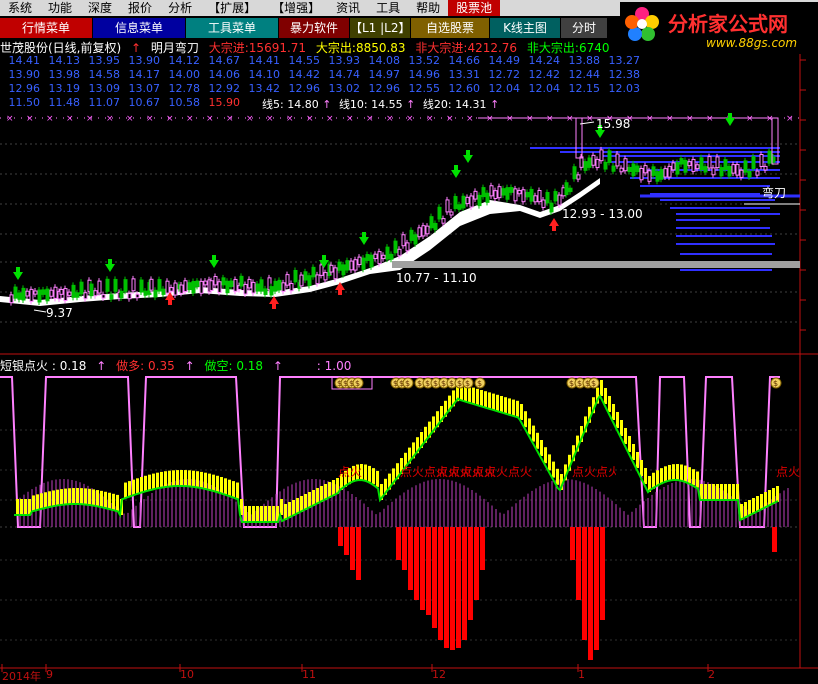 Image resolution: width=818 pixels, height=684 pixels. I want to click on arrow-up-icon: ↑, so click(277, 366).